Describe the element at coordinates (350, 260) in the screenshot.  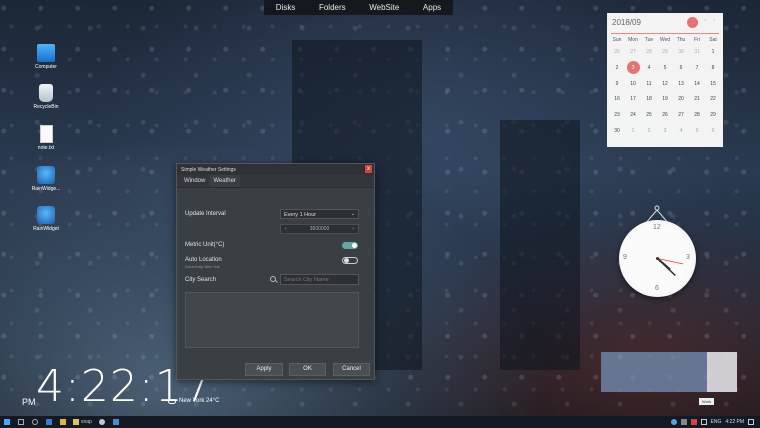
I see `auto-location-toggle` at that location.